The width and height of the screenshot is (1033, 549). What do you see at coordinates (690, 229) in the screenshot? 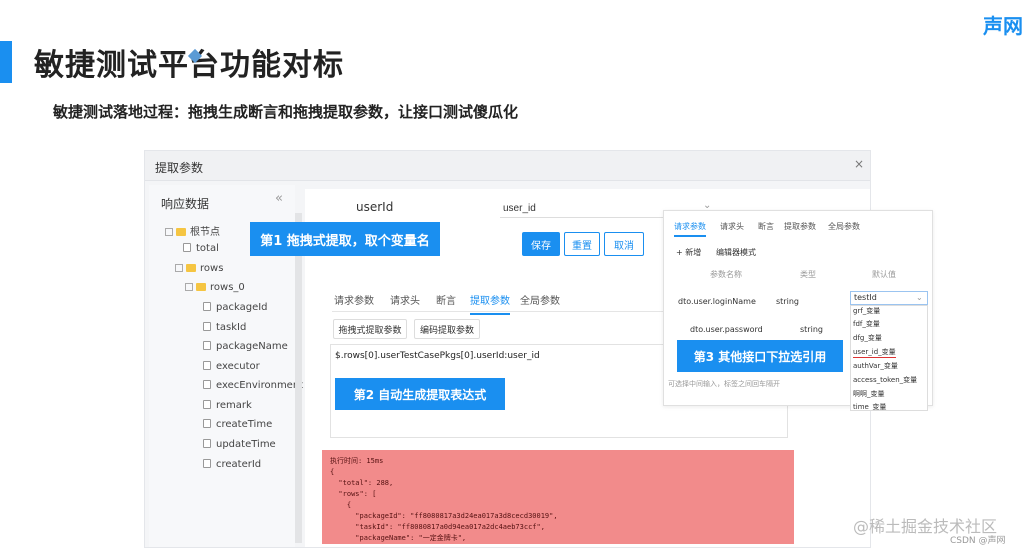
I see `popup-tab-request-params: 请求参数` at bounding box center [690, 229].